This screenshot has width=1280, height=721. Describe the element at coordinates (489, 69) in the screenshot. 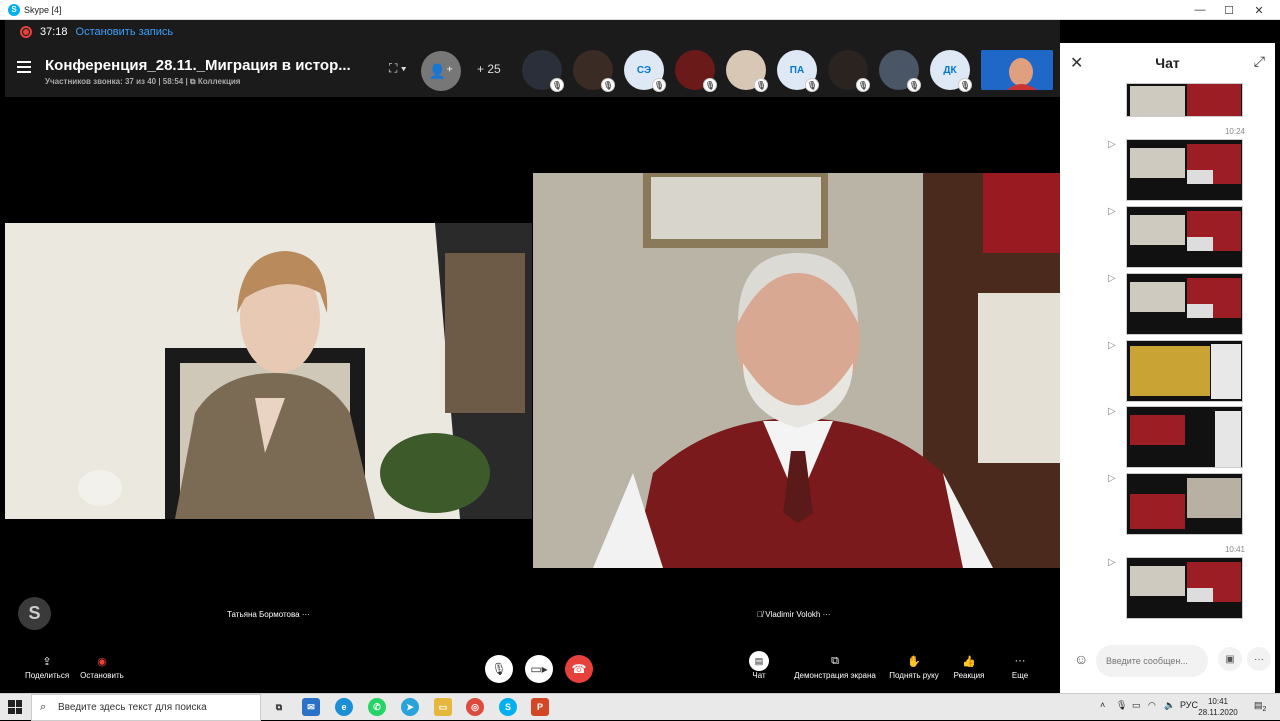

I see `extra-participants-count: + 25` at that location.